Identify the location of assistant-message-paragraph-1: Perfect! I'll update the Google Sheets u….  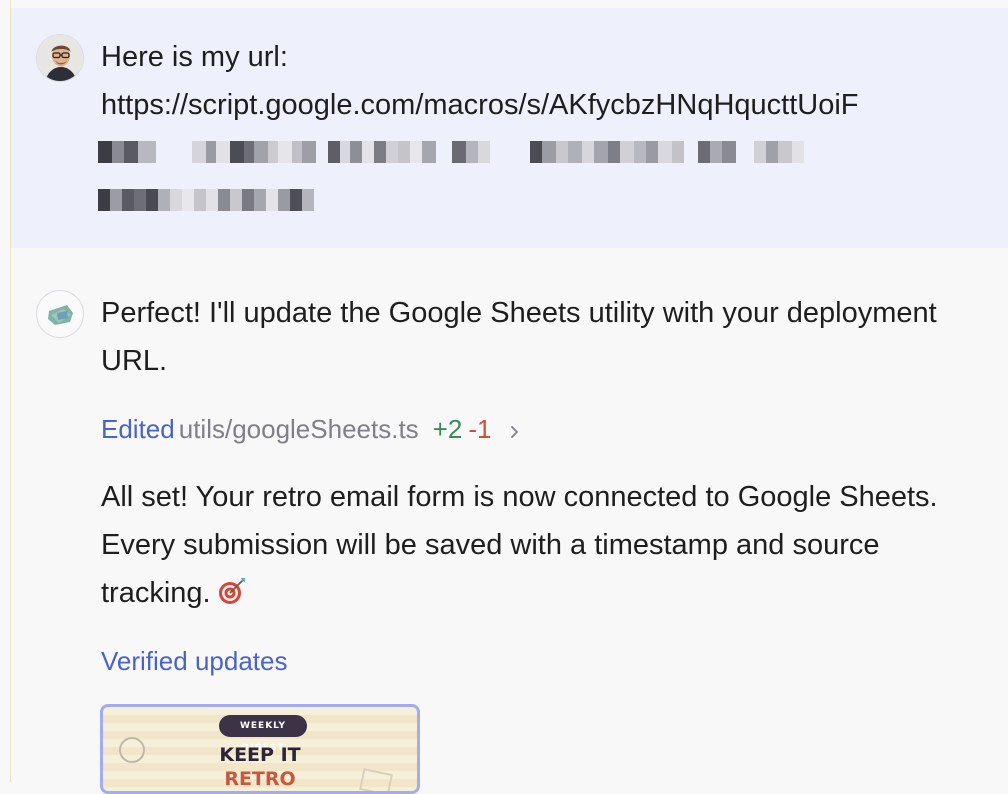
(519, 337).